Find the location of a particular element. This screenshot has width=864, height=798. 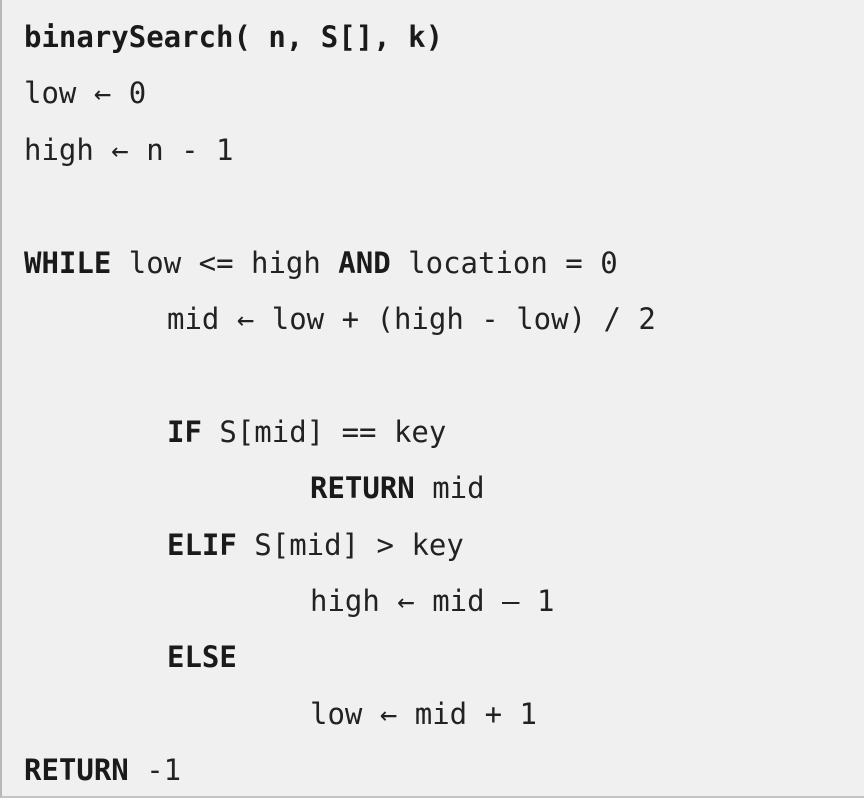

code-keyword: ELIF is located at coordinates (202, 544).